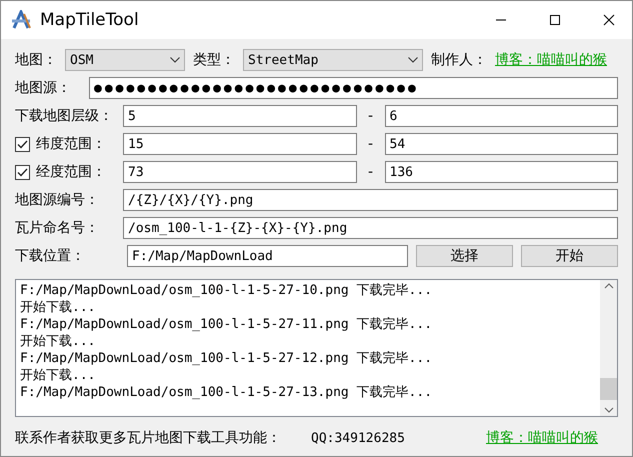  I want to click on dropdown: StreetMap, so click(333, 60).